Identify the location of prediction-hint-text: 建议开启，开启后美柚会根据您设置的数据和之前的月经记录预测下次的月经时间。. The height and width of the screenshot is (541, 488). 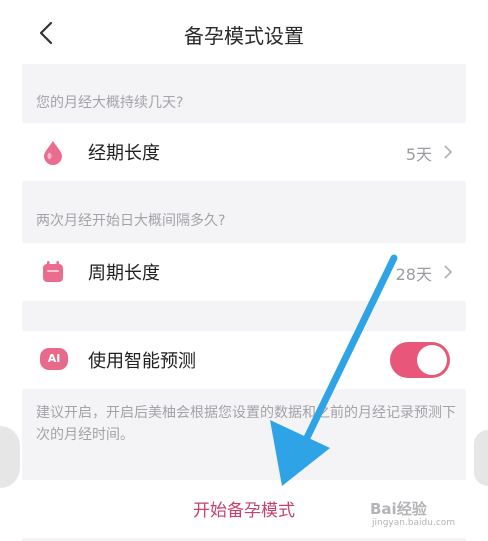
(246, 424).